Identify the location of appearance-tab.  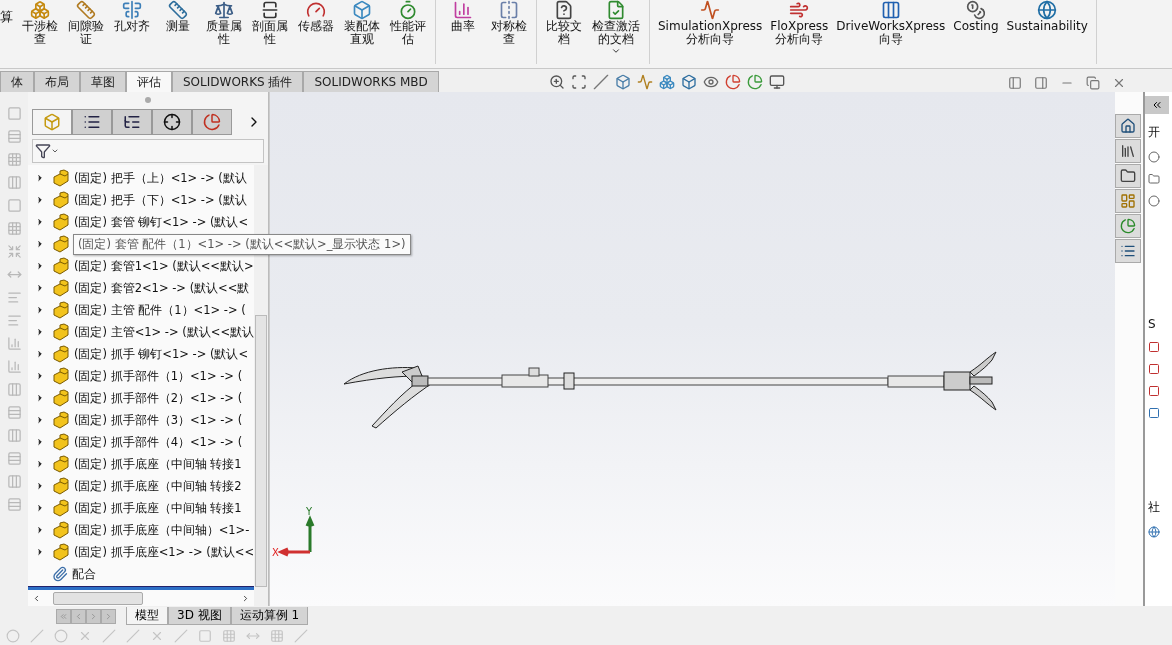
(1128, 226).